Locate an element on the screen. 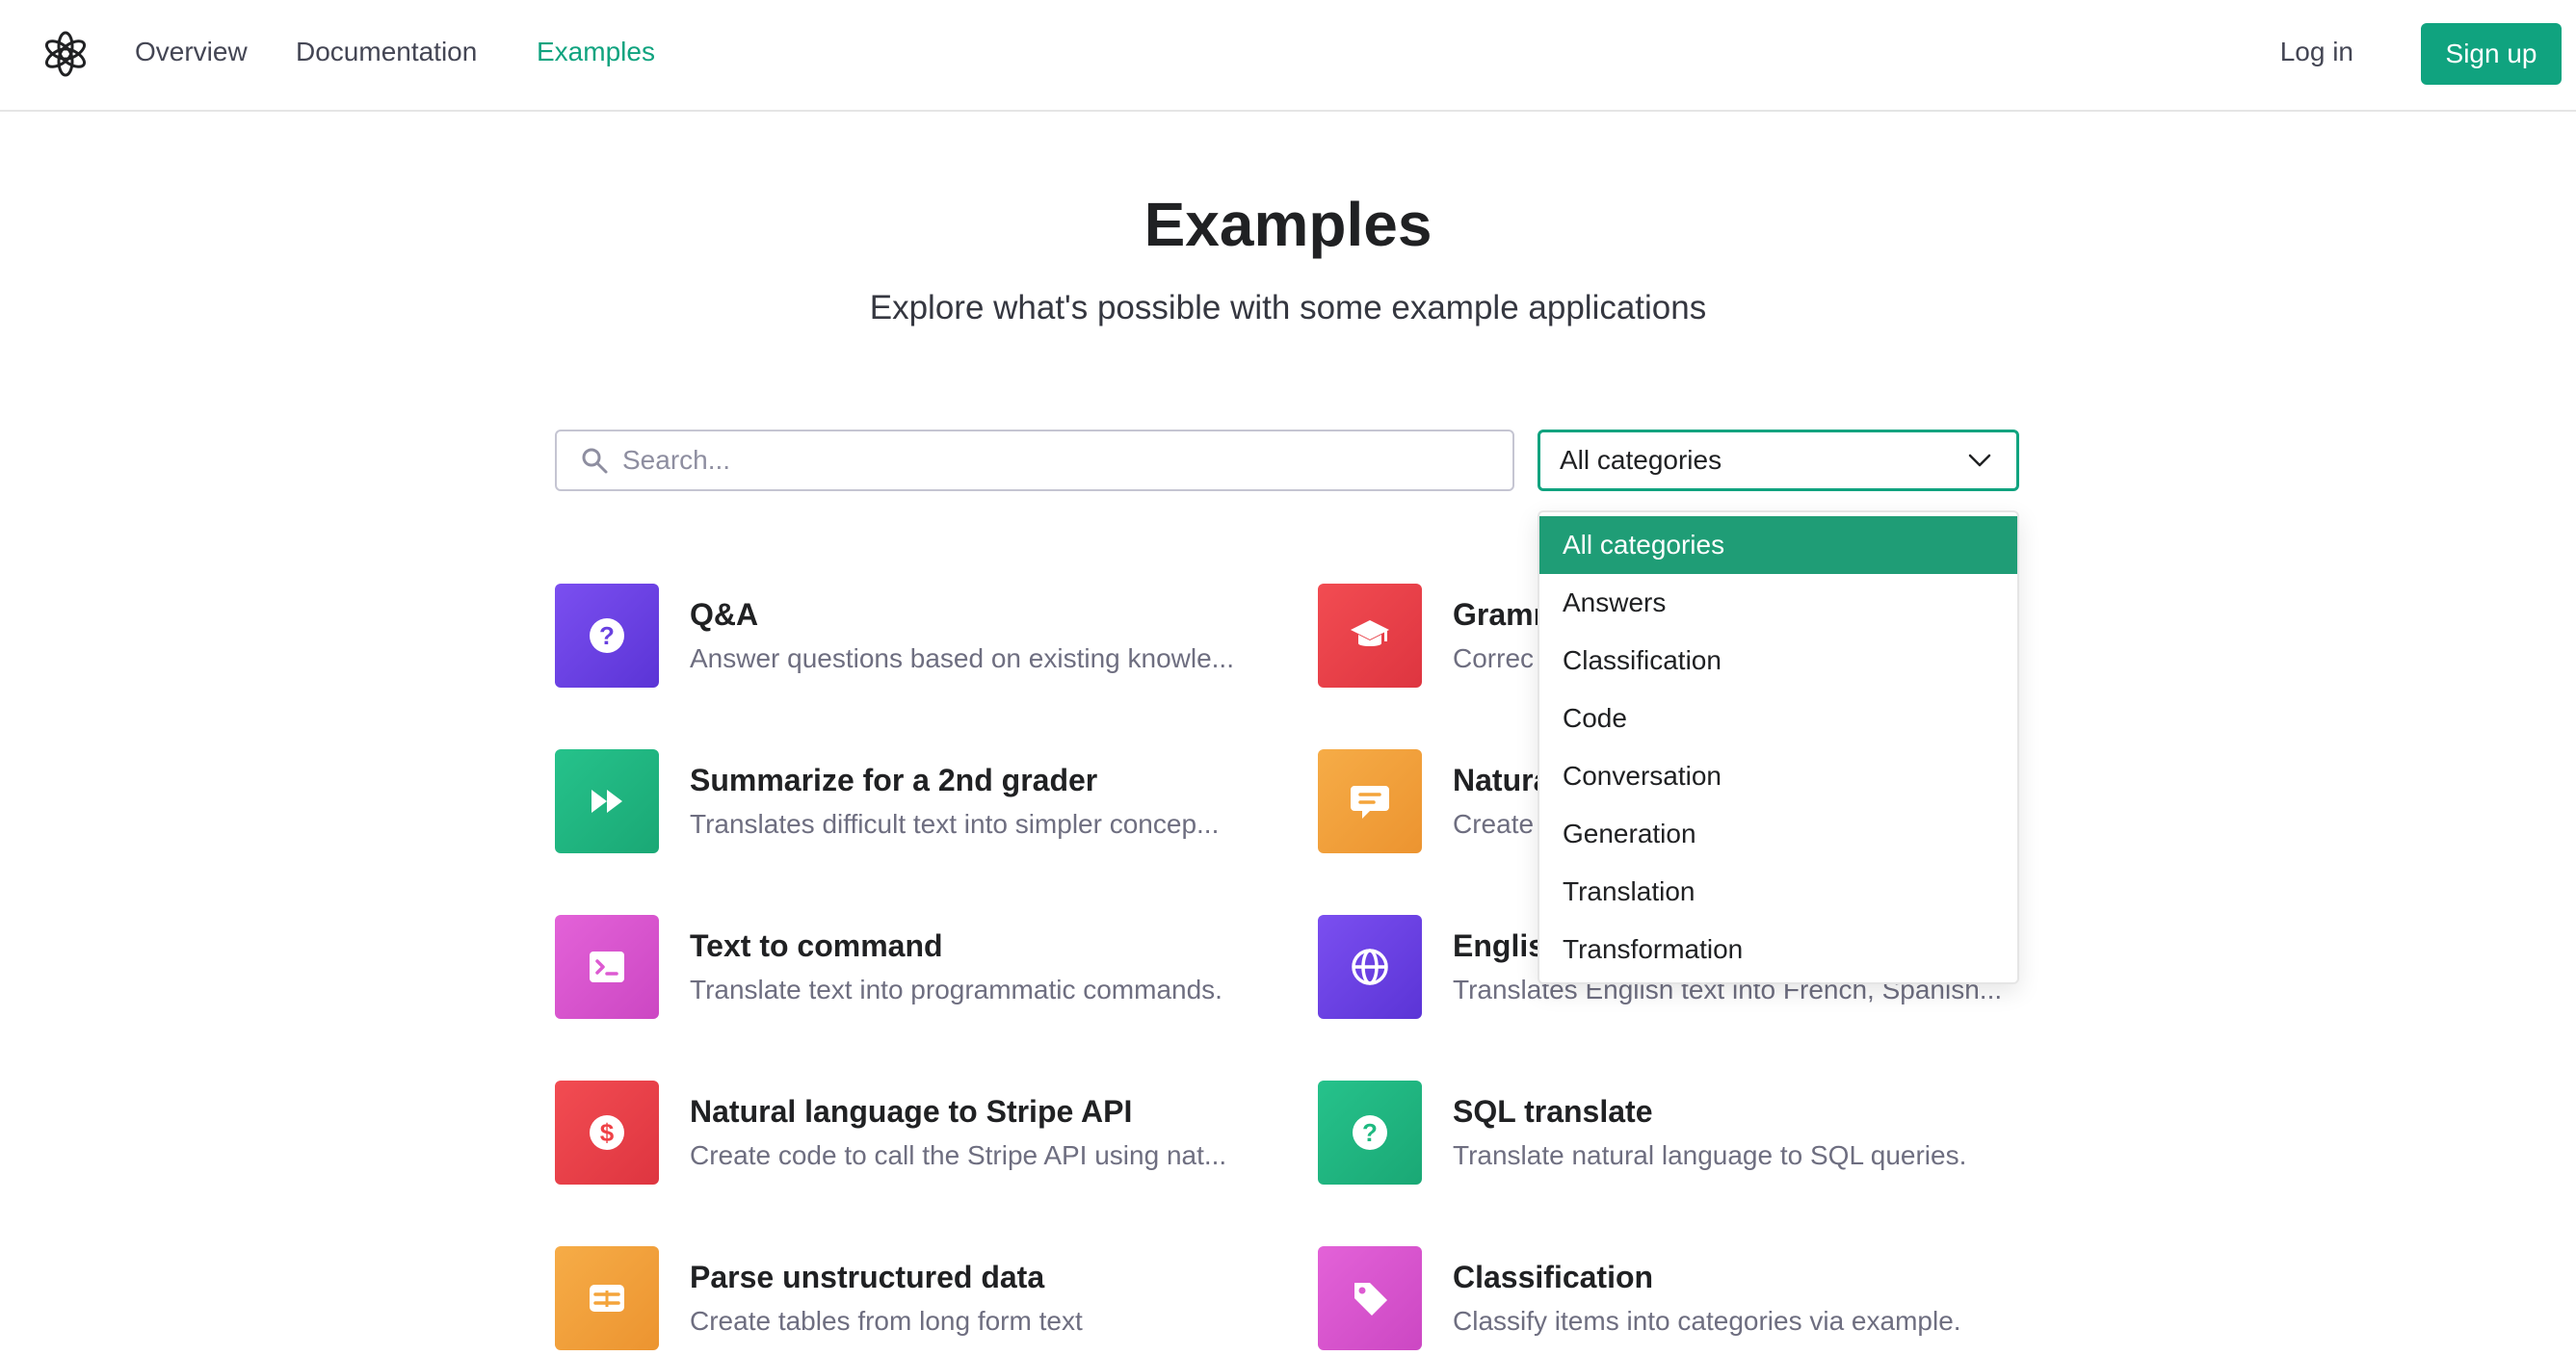 Image resolution: width=2576 pixels, height=1356 pixels. example-title: Natural language to Stripe API is located at coordinates (911, 1111).